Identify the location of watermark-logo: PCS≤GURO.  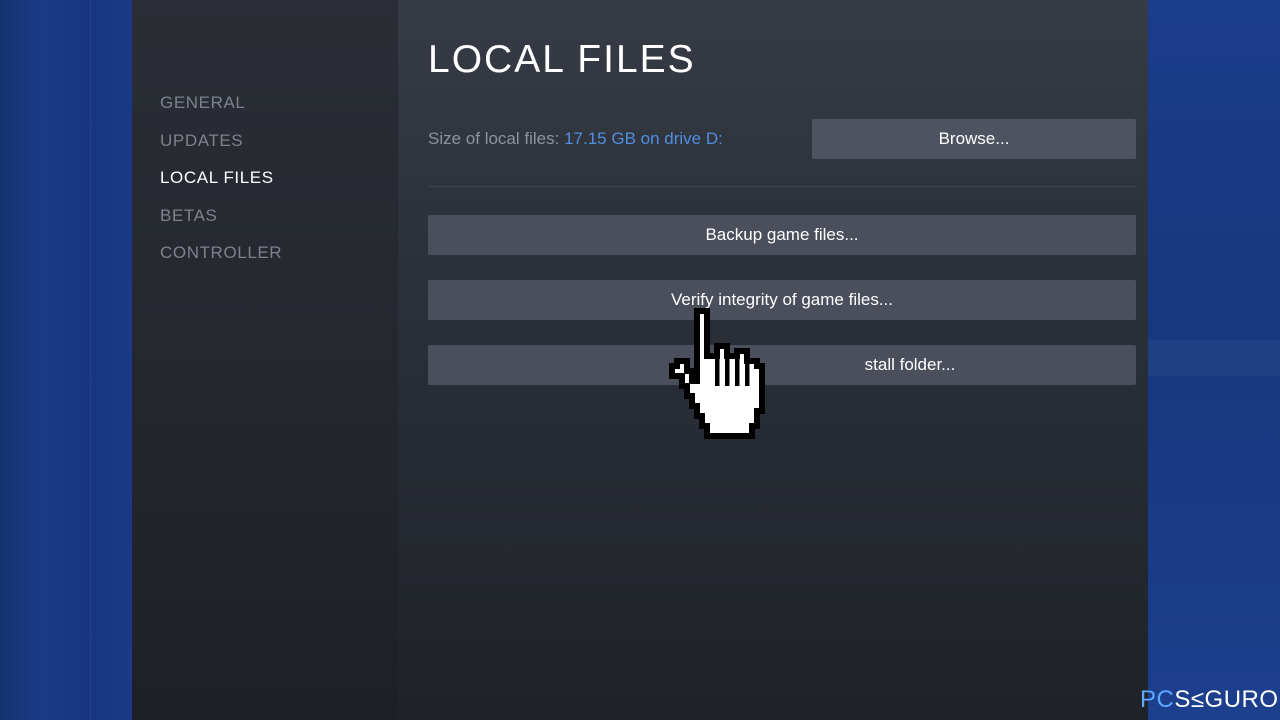
(1209, 700).